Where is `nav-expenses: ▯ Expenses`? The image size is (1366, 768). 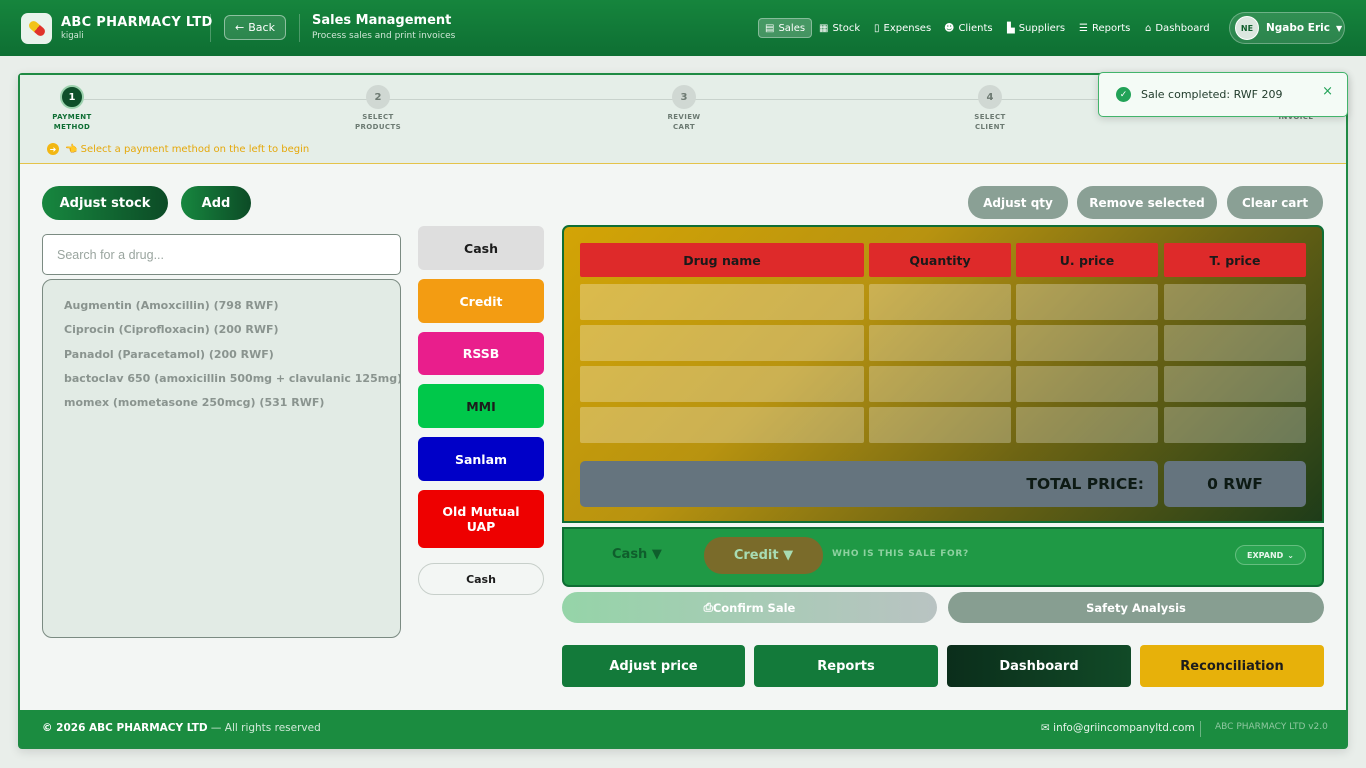
nav-expenses: ▯ Expenses is located at coordinates (902, 28).